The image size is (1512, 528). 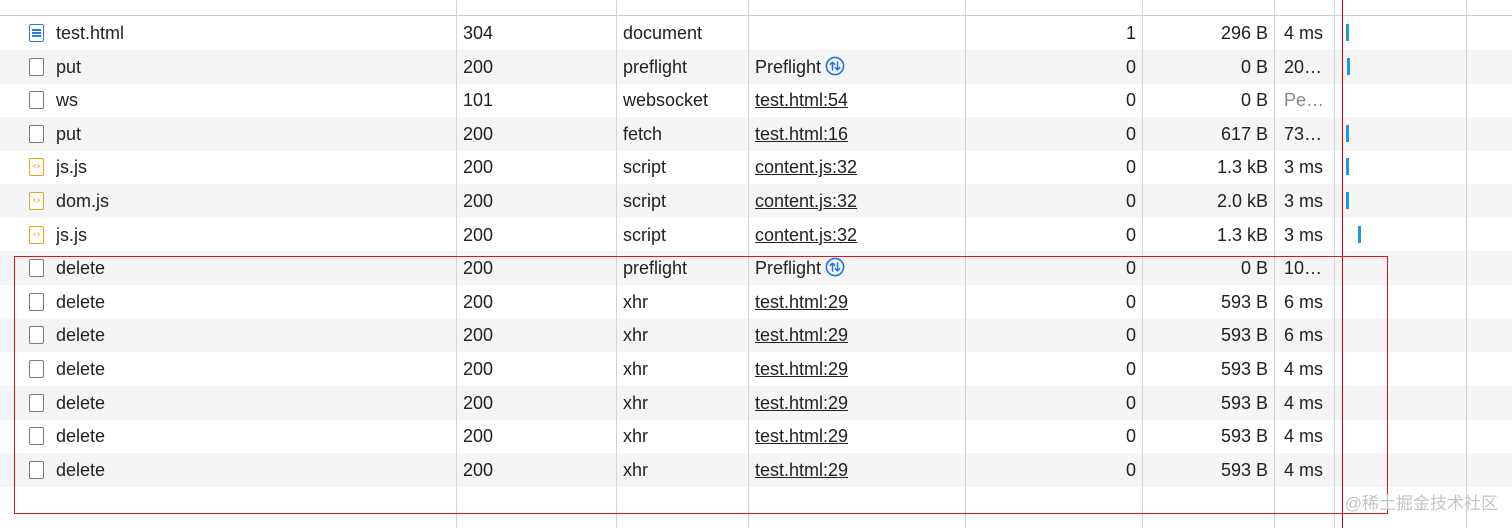 What do you see at coordinates (788, 66) in the screenshot?
I see `initiator-label: Preflight` at bounding box center [788, 66].